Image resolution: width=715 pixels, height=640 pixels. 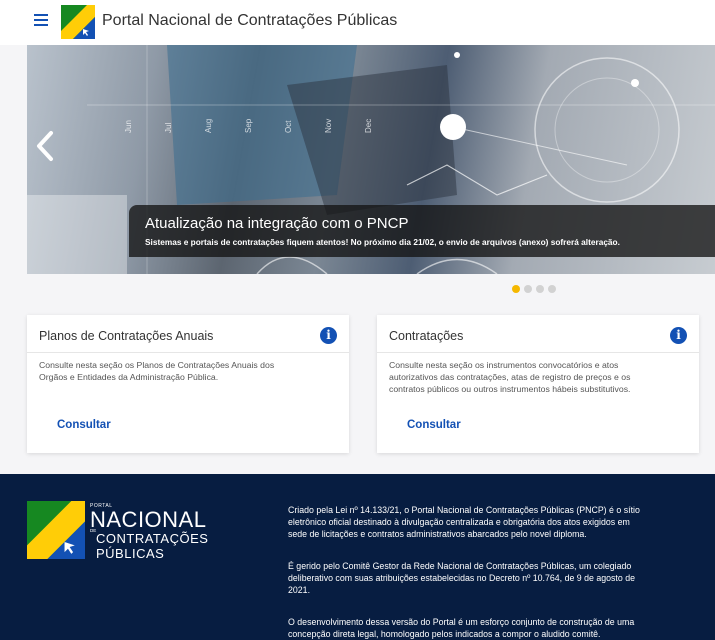 What do you see at coordinates (45, 146) in the screenshot?
I see `chevron-left-icon` at bounding box center [45, 146].